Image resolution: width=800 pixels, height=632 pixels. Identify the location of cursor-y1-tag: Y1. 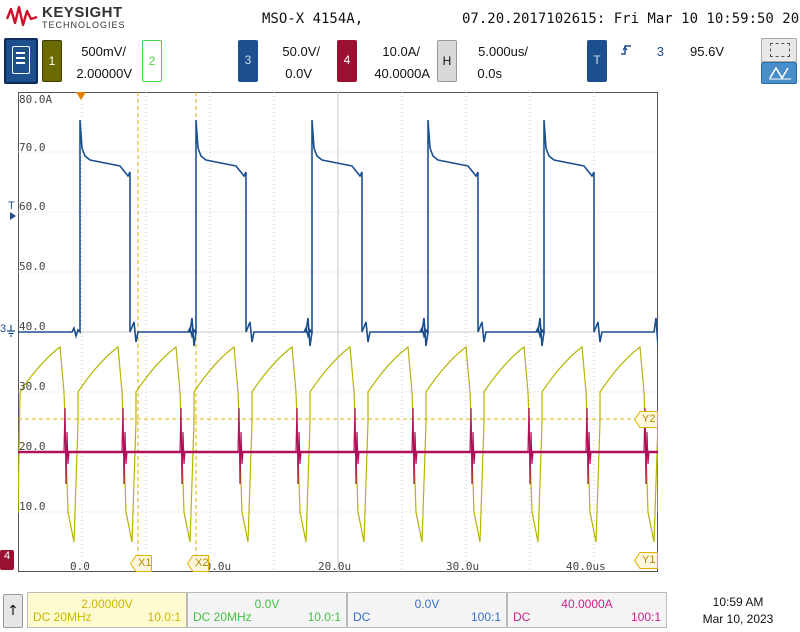
(646, 560).